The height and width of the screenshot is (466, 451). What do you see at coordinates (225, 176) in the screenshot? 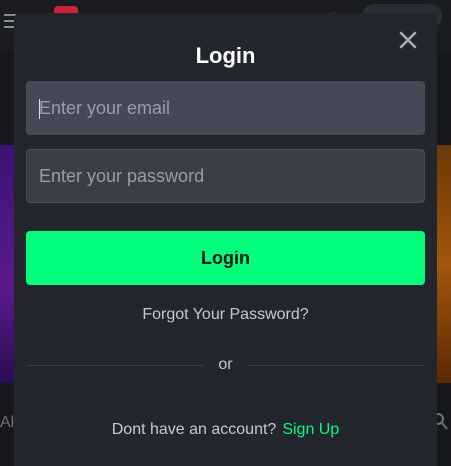
I see `password-field` at bounding box center [225, 176].